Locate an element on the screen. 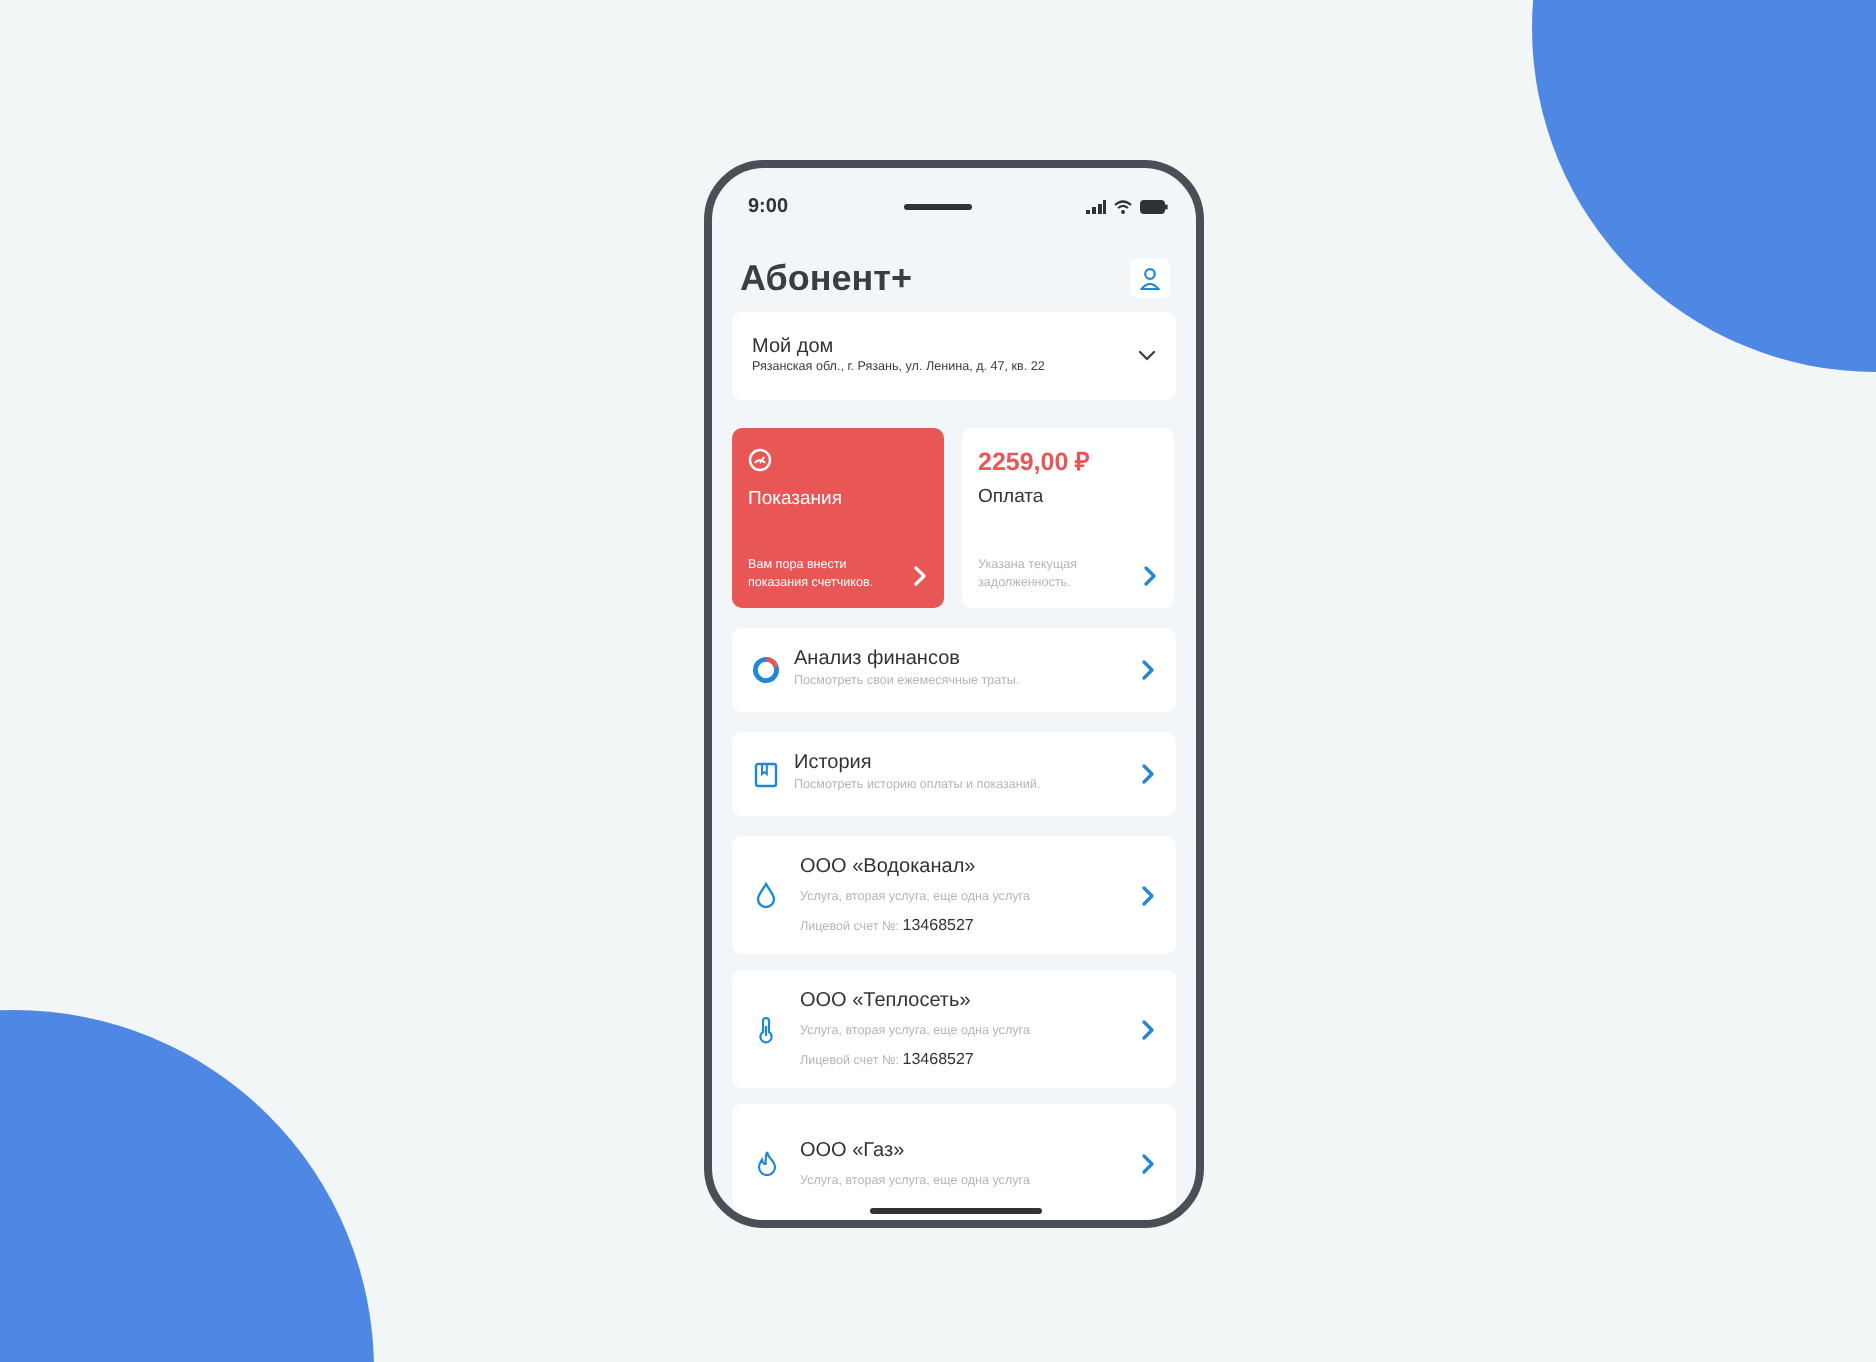 This screenshot has width=1876, height=1362. signal-icon is located at coordinates (1095, 207).